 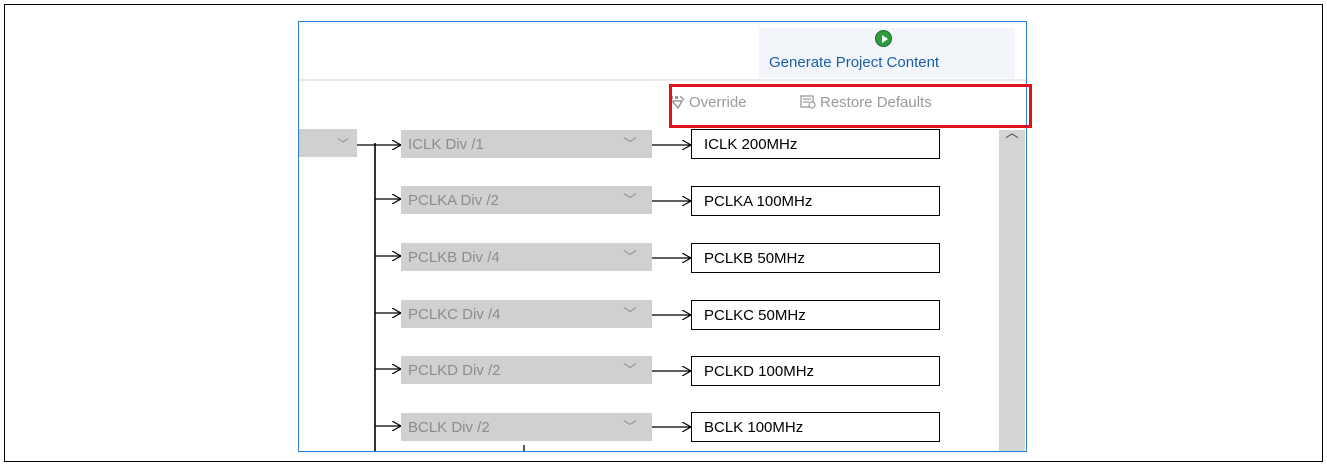 I want to click on pclka-divider-value: PCLKA Div /2, so click(x=453, y=200).